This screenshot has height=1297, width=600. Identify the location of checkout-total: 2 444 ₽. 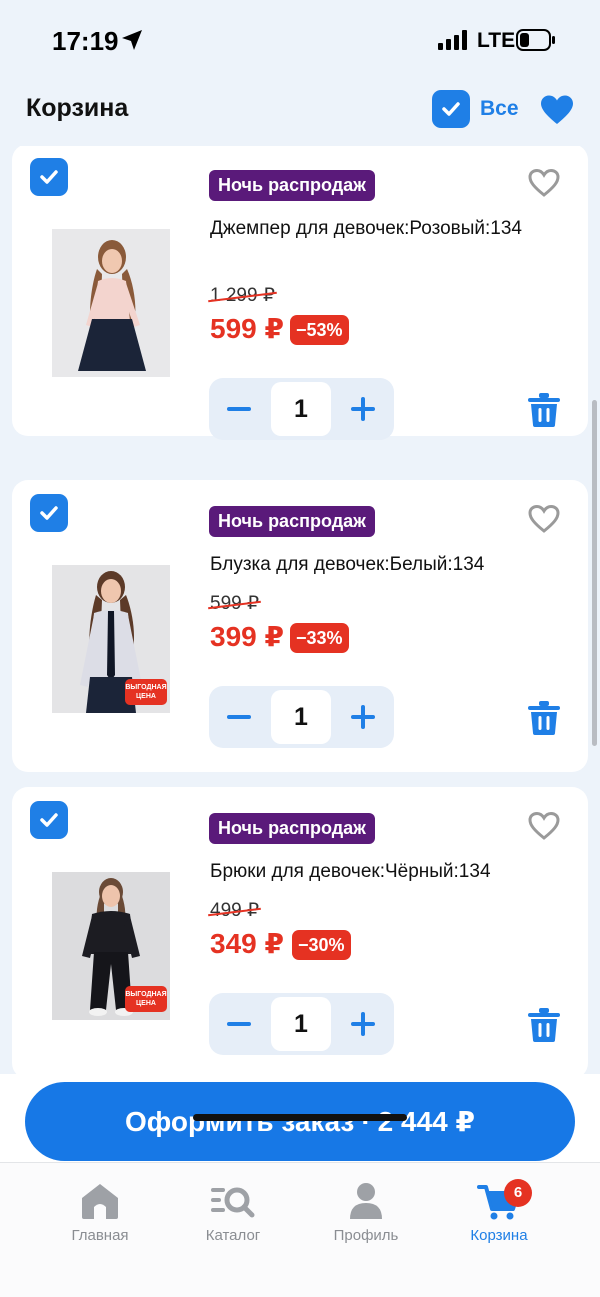
(426, 1121).